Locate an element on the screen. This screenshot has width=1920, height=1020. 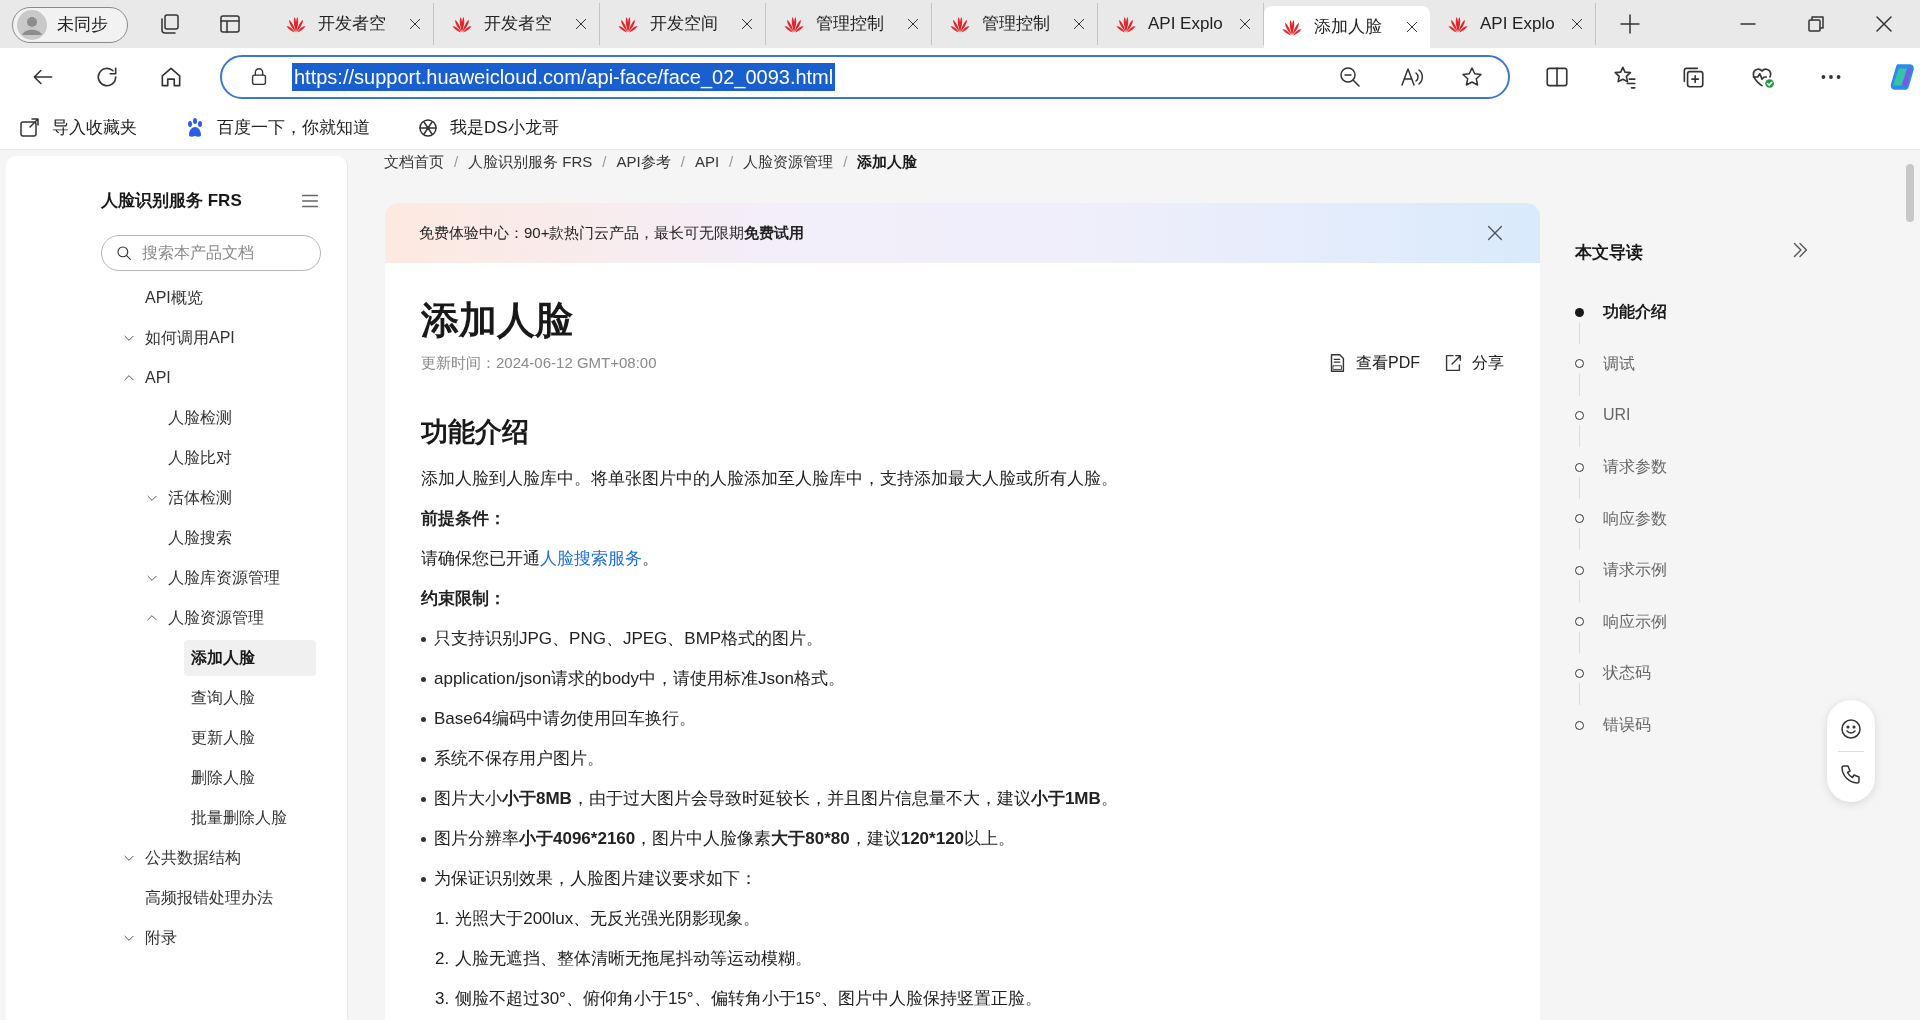
breadcrumb-current: 添加人脸 is located at coordinates (887, 161).